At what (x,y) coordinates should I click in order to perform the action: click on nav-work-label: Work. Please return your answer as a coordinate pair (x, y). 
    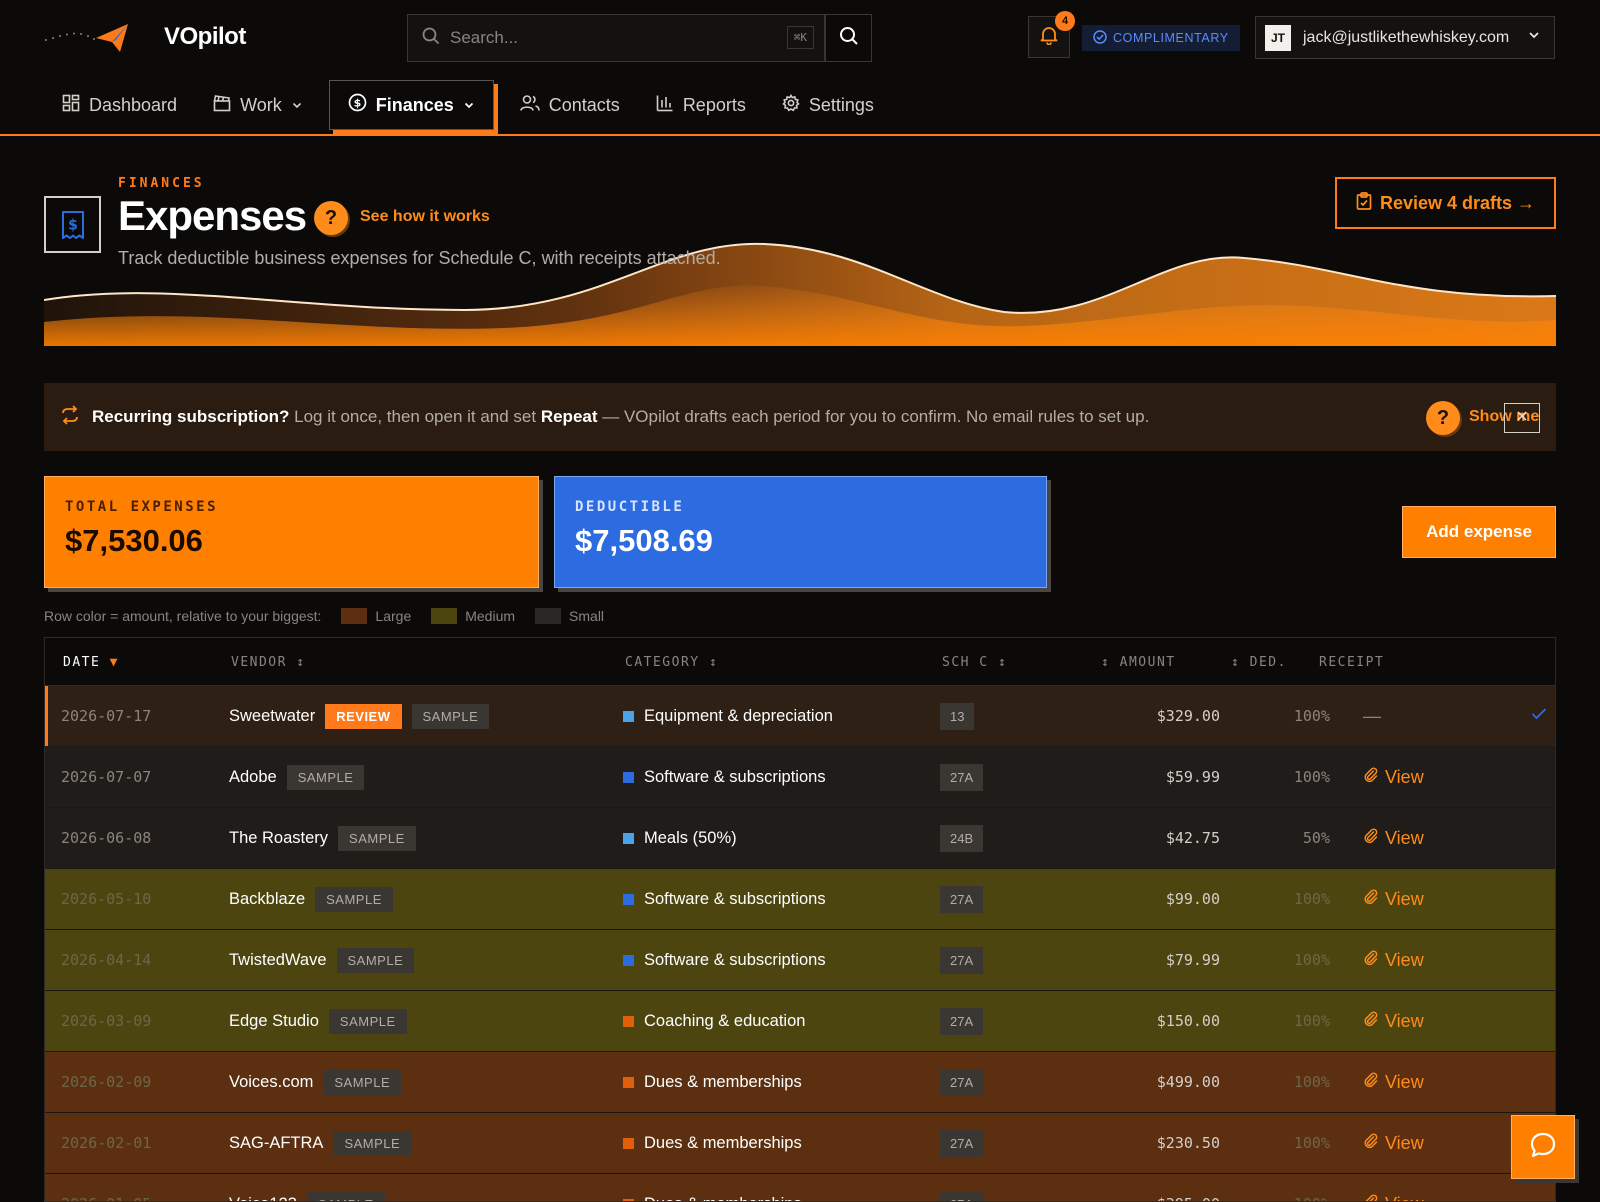
    Looking at the image, I should click on (261, 104).